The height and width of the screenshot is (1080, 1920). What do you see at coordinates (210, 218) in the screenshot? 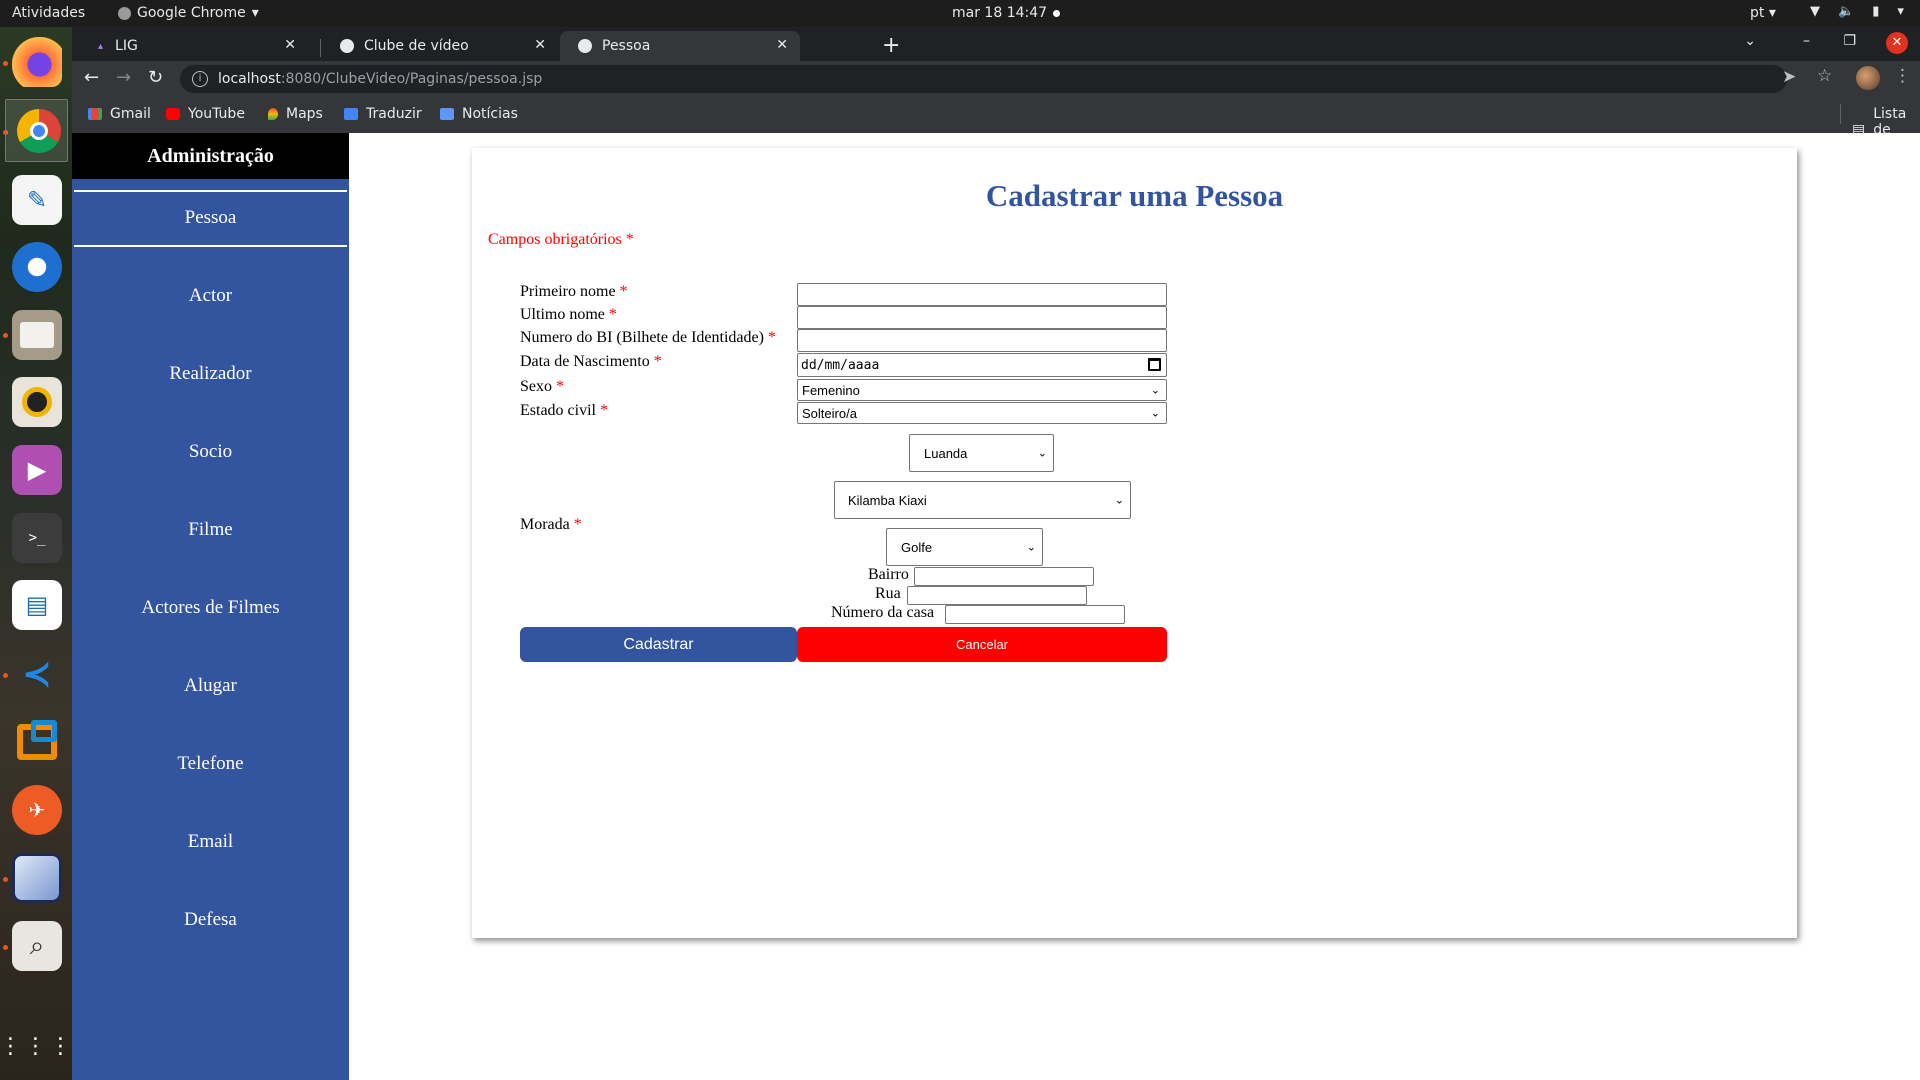
I see `sidebar-item-pessoa: Pessoa` at bounding box center [210, 218].